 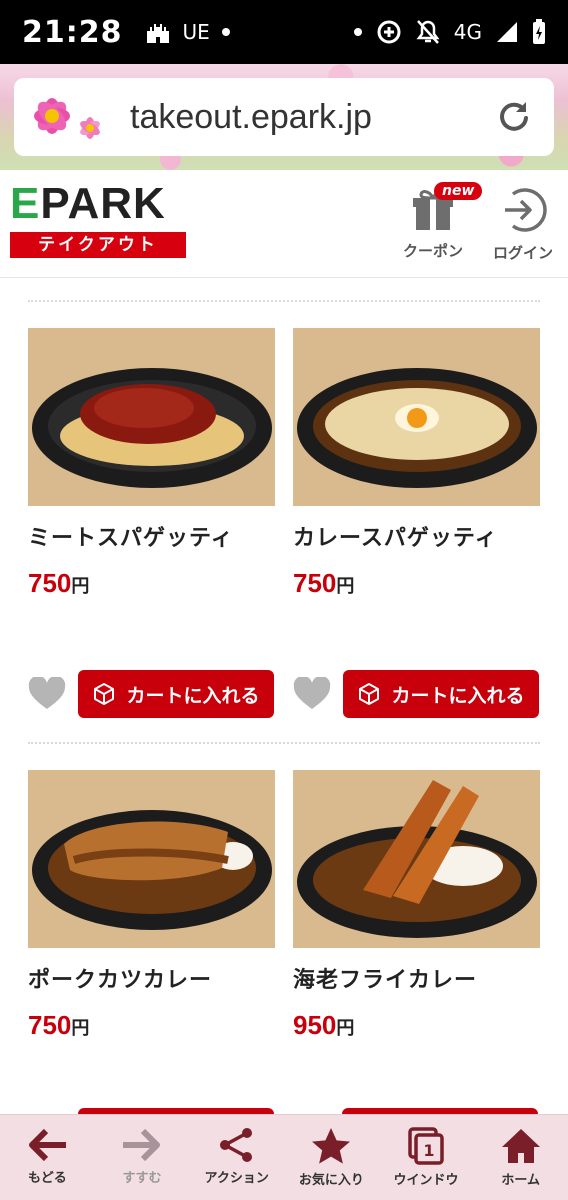 I want to click on browser-bottom-nav: もどる すすむ アクション お気に入り 1 ウインドウ ホーム, so click(x=284, y=1157).